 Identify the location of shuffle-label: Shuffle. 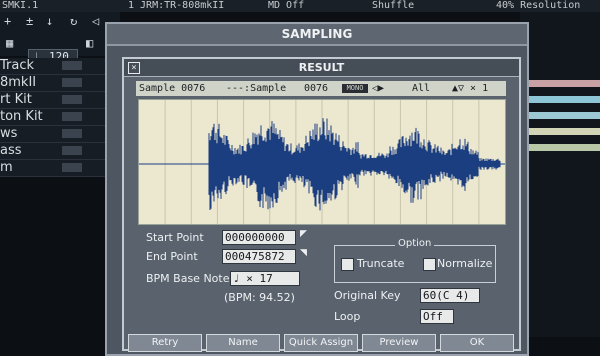
(393, 5).